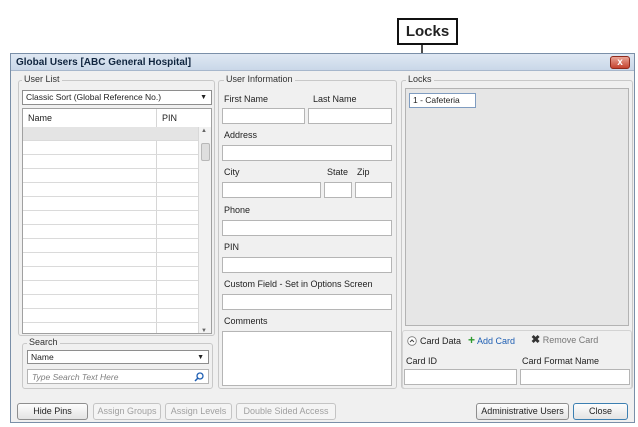  I want to click on first-name-label: First Name, so click(246, 99).